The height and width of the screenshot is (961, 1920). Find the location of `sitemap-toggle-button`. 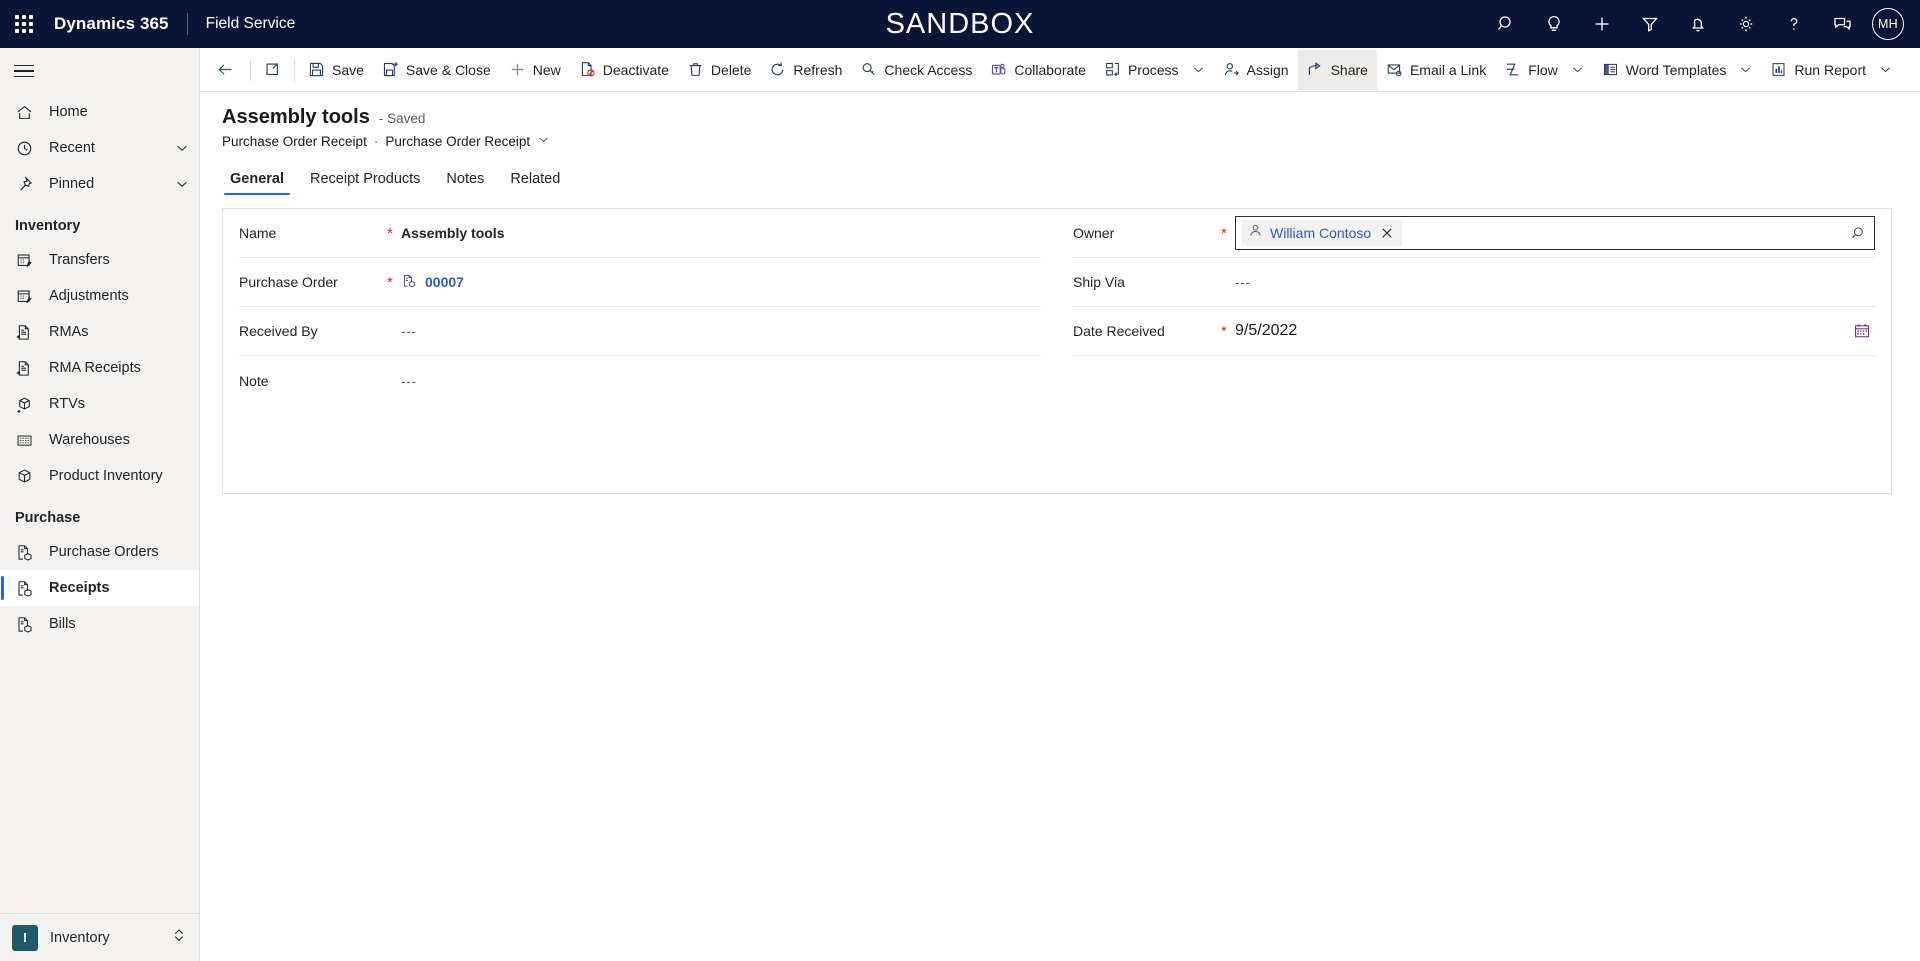

sitemap-toggle-button is located at coordinates (99, 71).